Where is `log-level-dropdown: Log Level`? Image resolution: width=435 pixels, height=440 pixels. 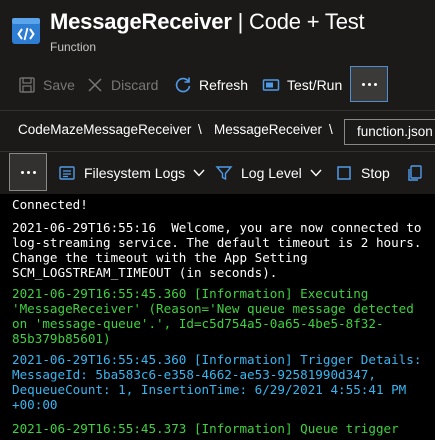
log-level-dropdown: Log Level is located at coordinates (268, 173).